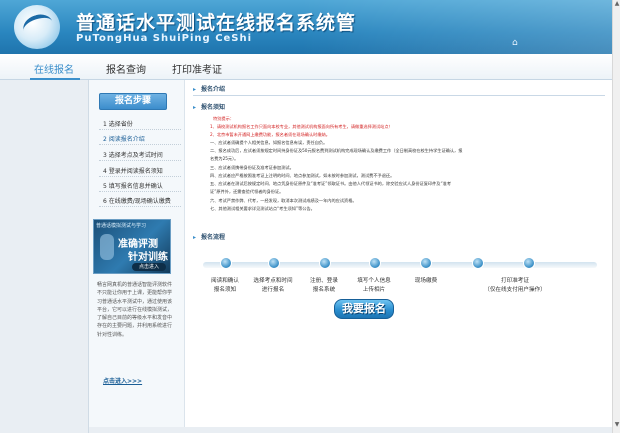 This screenshot has width=620, height=433. What do you see at coordinates (213, 237) in the screenshot?
I see `flow-header-label: 报名流程` at bounding box center [213, 237].